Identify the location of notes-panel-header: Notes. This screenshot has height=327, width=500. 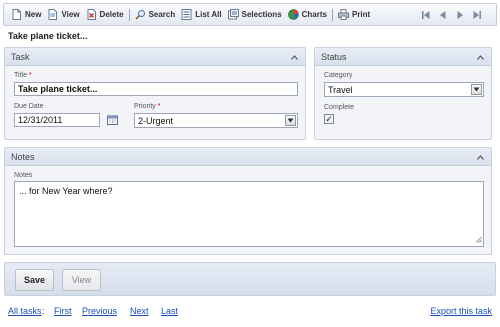
(248, 157).